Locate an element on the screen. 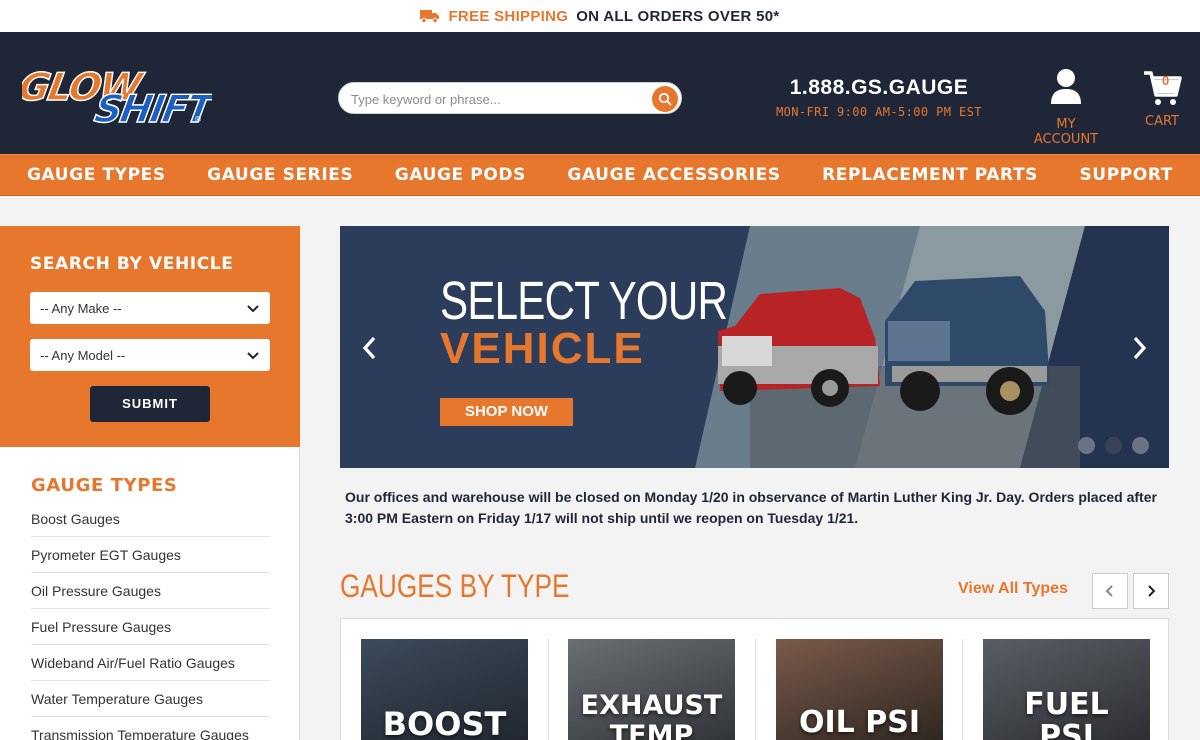 The height and width of the screenshot is (740, 1200). promo-highlight: FREE SHIPPING is located at coordinates (508, 16).